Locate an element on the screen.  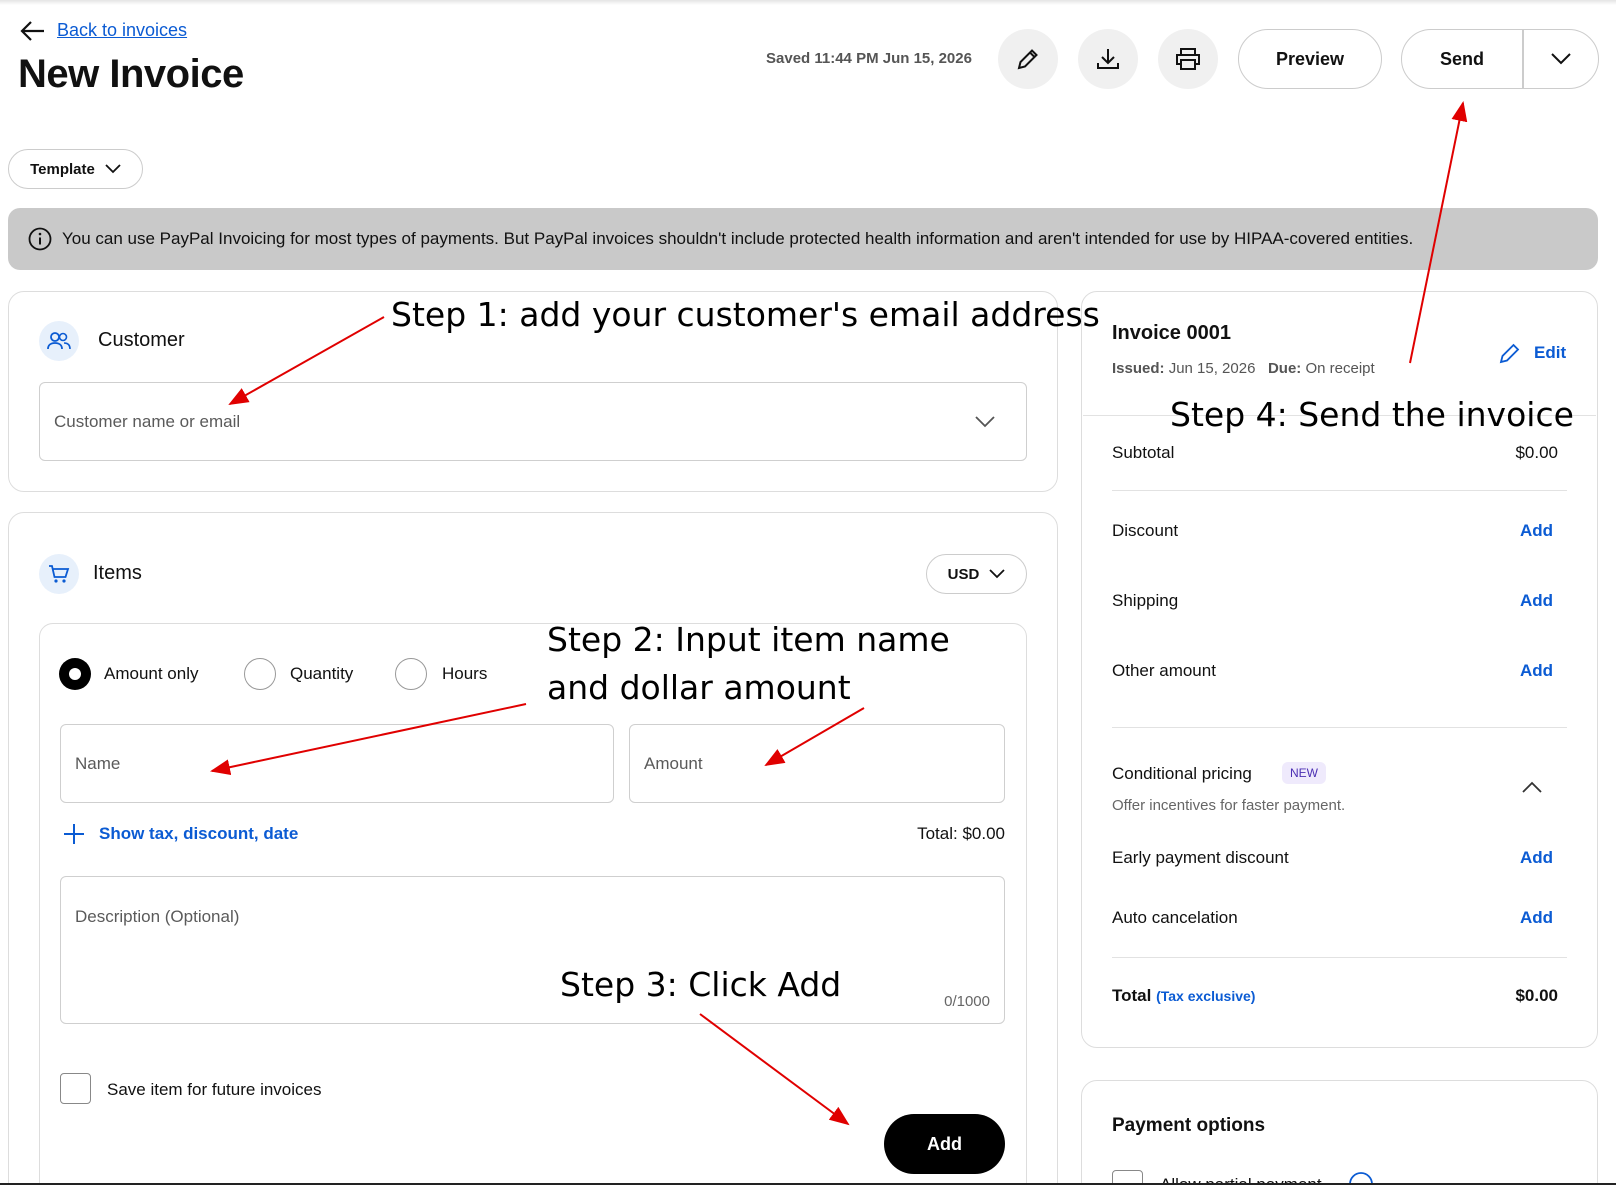
other-amount-label: Other amount is located at coordinates (1164, 670).